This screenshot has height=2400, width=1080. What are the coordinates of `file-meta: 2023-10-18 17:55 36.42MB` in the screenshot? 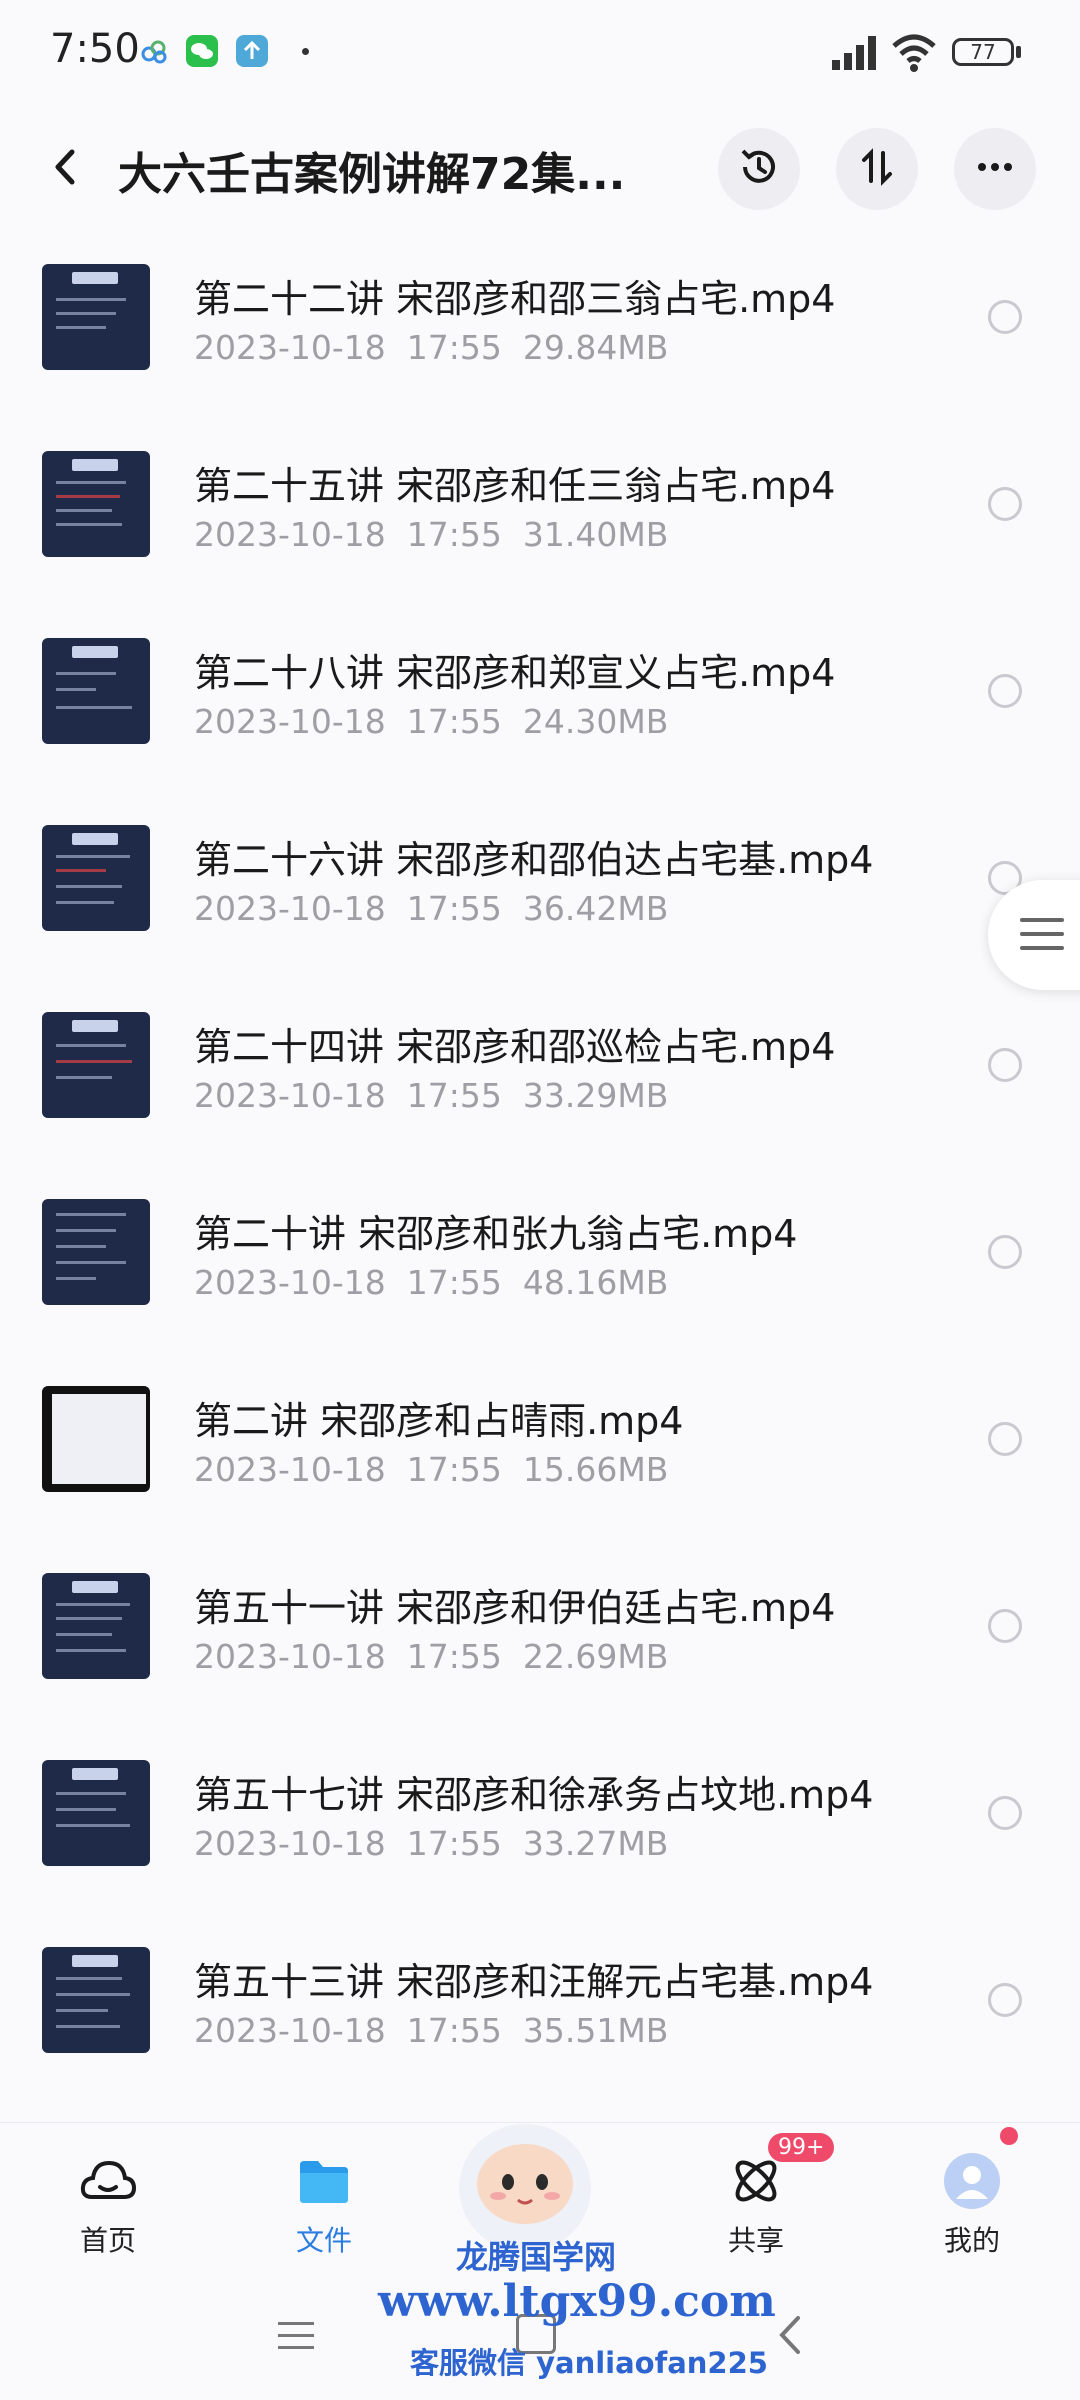 It's located at (431, 908).